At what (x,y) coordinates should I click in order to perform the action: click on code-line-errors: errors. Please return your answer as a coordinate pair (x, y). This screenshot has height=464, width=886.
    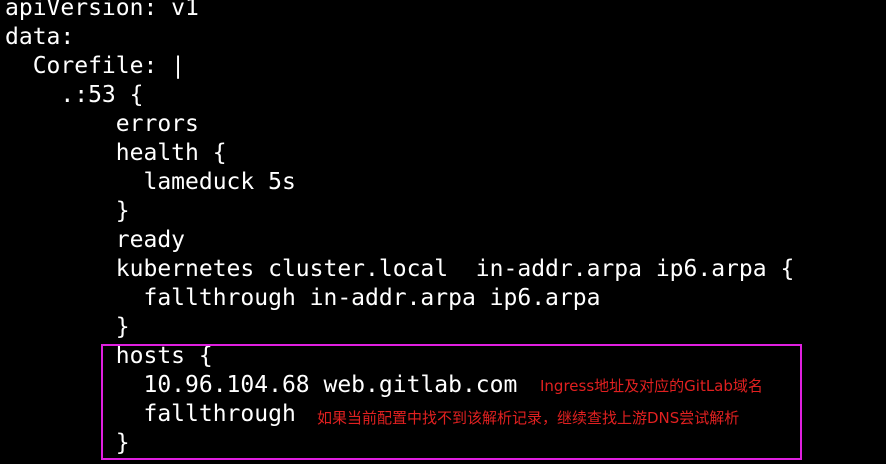
    Looking at the image, I should click on (102, 124).